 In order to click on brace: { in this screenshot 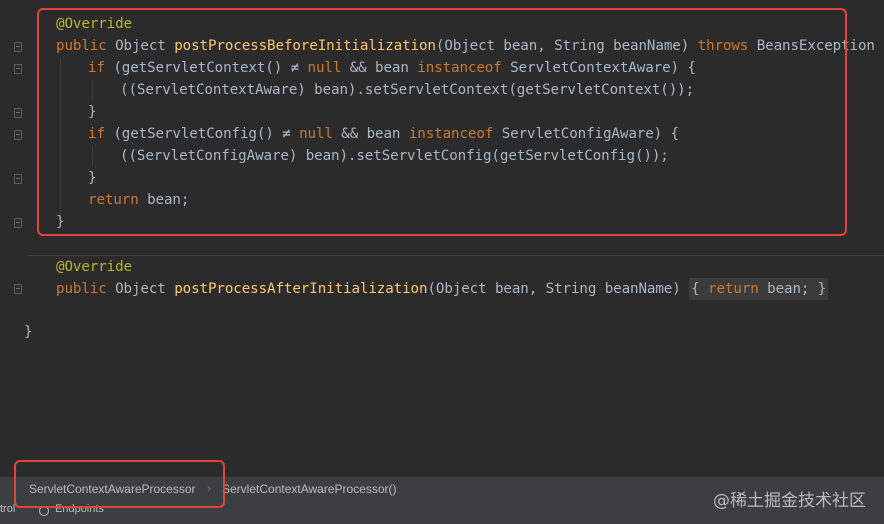, I will do `click(695, 289)`.